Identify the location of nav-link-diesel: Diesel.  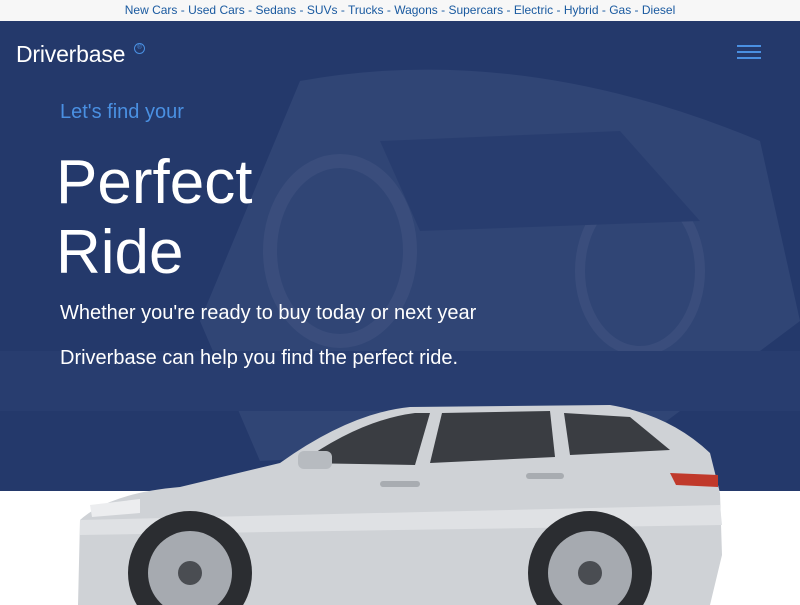
(658, 10).